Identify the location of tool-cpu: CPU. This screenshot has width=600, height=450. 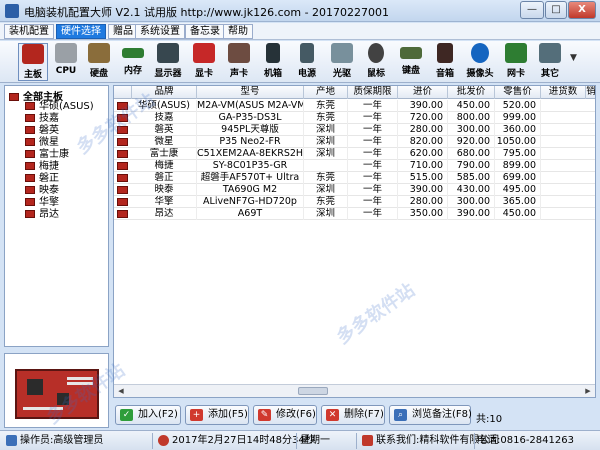
(66, 62).